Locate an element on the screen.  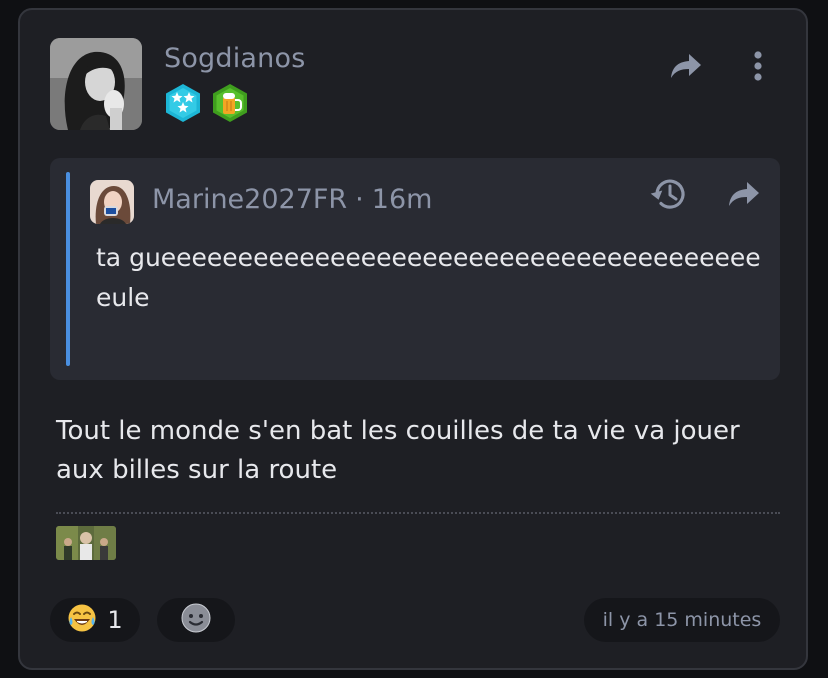
signature-divider is located at coordinates (418, 513).